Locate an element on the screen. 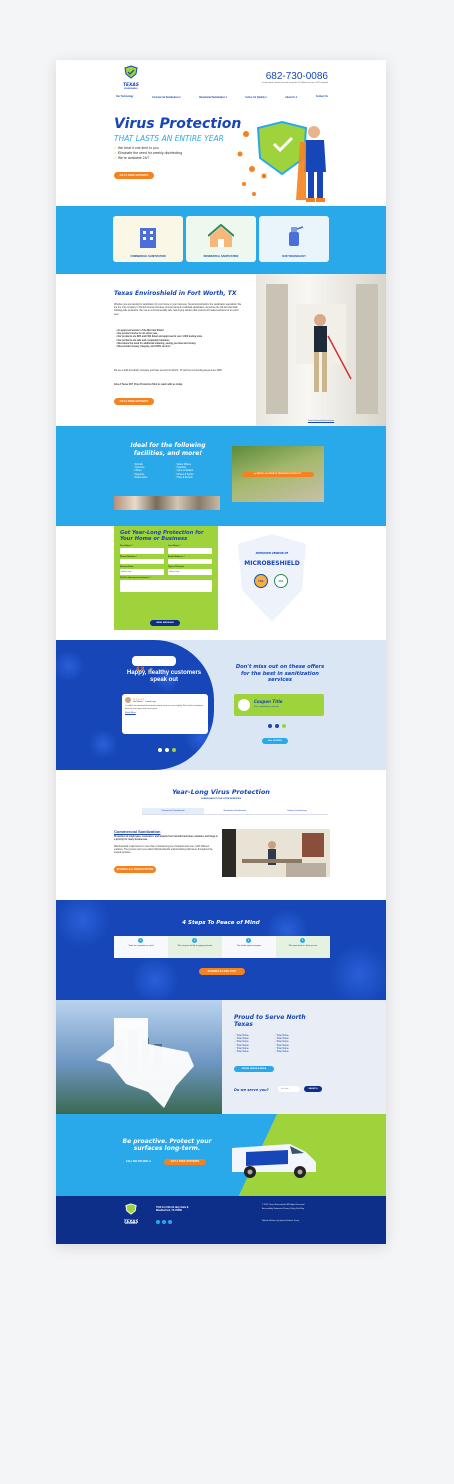 This screenshot has height=1484, width=454. service-card-technology: OUR TECHNOLOGY is located at coordinates (294, 239).